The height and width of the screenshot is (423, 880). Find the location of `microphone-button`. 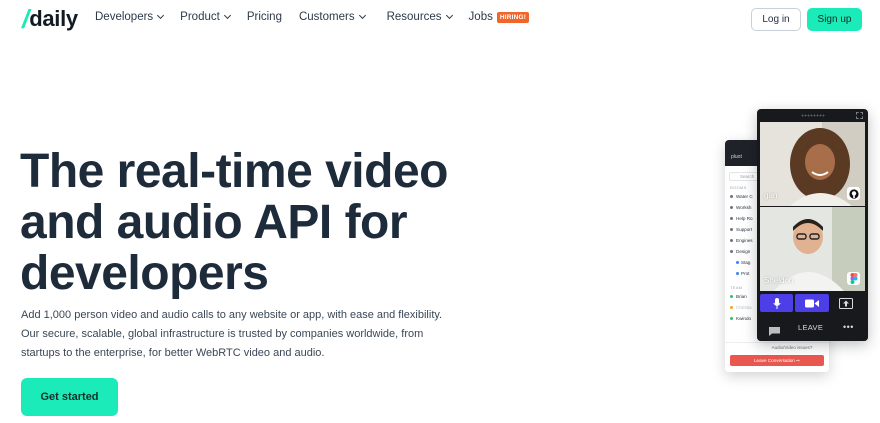

microphone-button is located at coordinates (776, 303).